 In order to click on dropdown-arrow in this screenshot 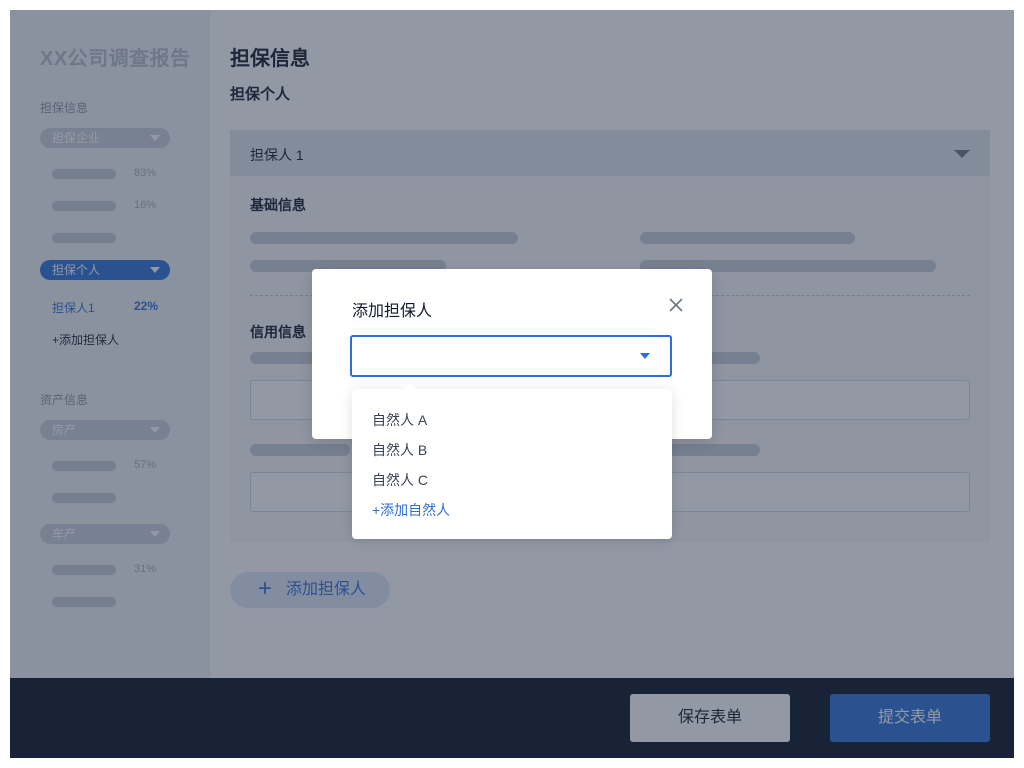, I will do `click(410, 386)`.